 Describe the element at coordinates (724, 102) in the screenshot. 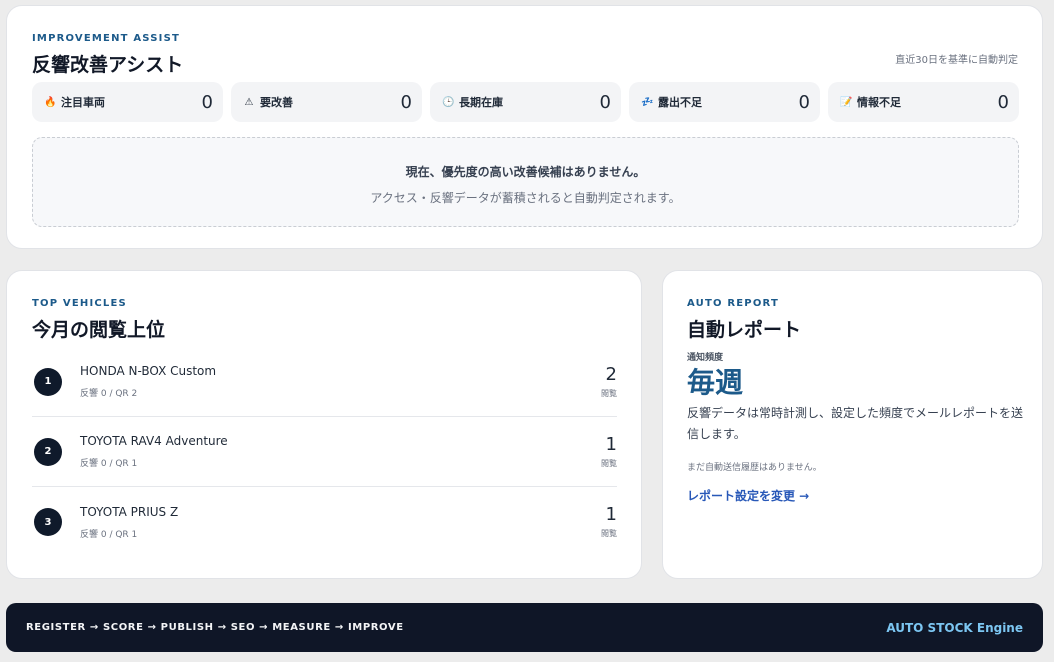

I see `stat-low-exposure: 💤 露出不足 0` at that location.